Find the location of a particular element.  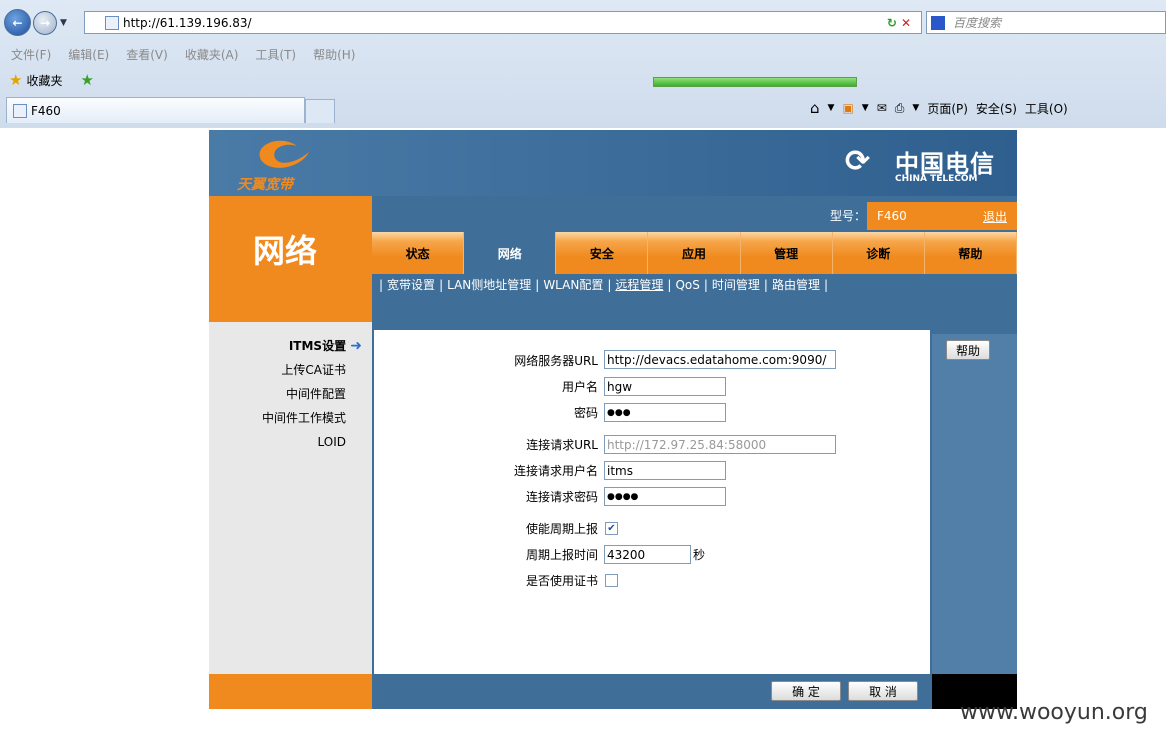

menu-tools: 工具(T) is located at coordinates (275, 54).